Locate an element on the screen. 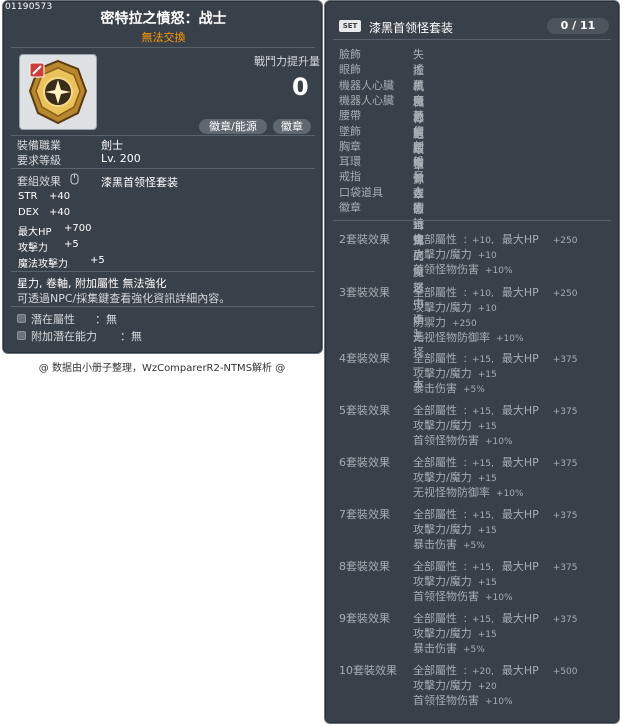 The height and width of the screenshot is (726, 622). set-bonus-line: 全部屬性 ：+10, 最大HP +250 is located at coordinates (495, 239).